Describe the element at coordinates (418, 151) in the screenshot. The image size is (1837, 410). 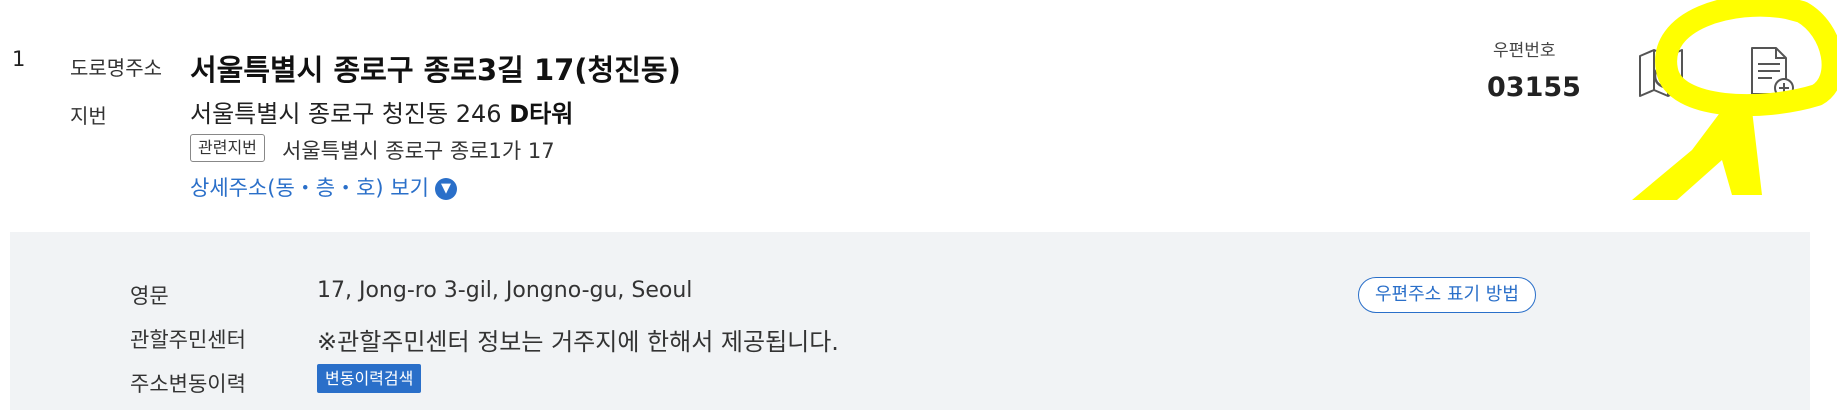
I see `related-jibun-address: 서울특별시 종로구 종로1가 17` at that location.